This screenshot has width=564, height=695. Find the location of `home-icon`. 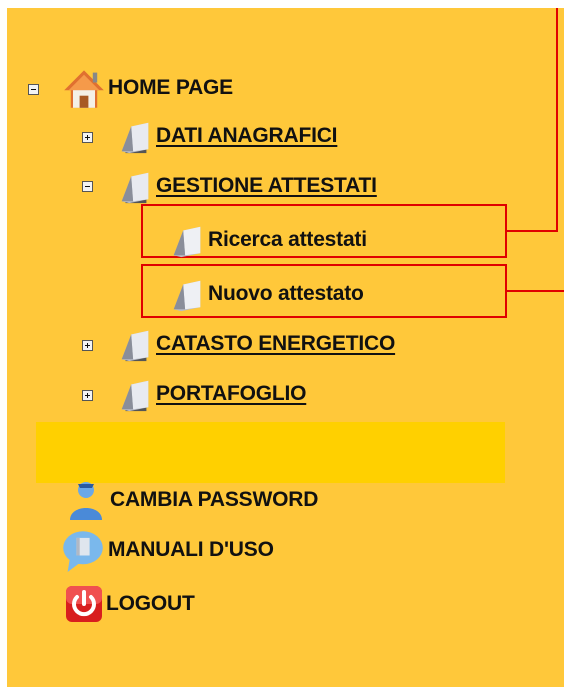

home-icon is located at coordinates (84, 89).